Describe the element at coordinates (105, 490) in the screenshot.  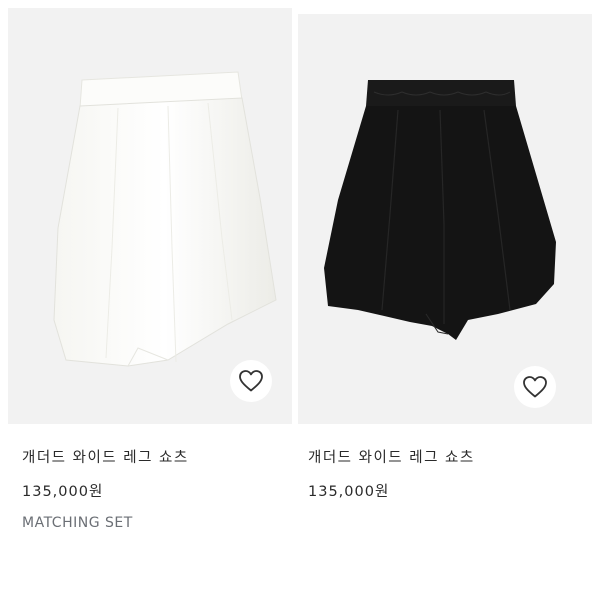
I see `product-info: 개더드 와이드 레그 쇼츠 135,000원 MATCHING SET` at that location.